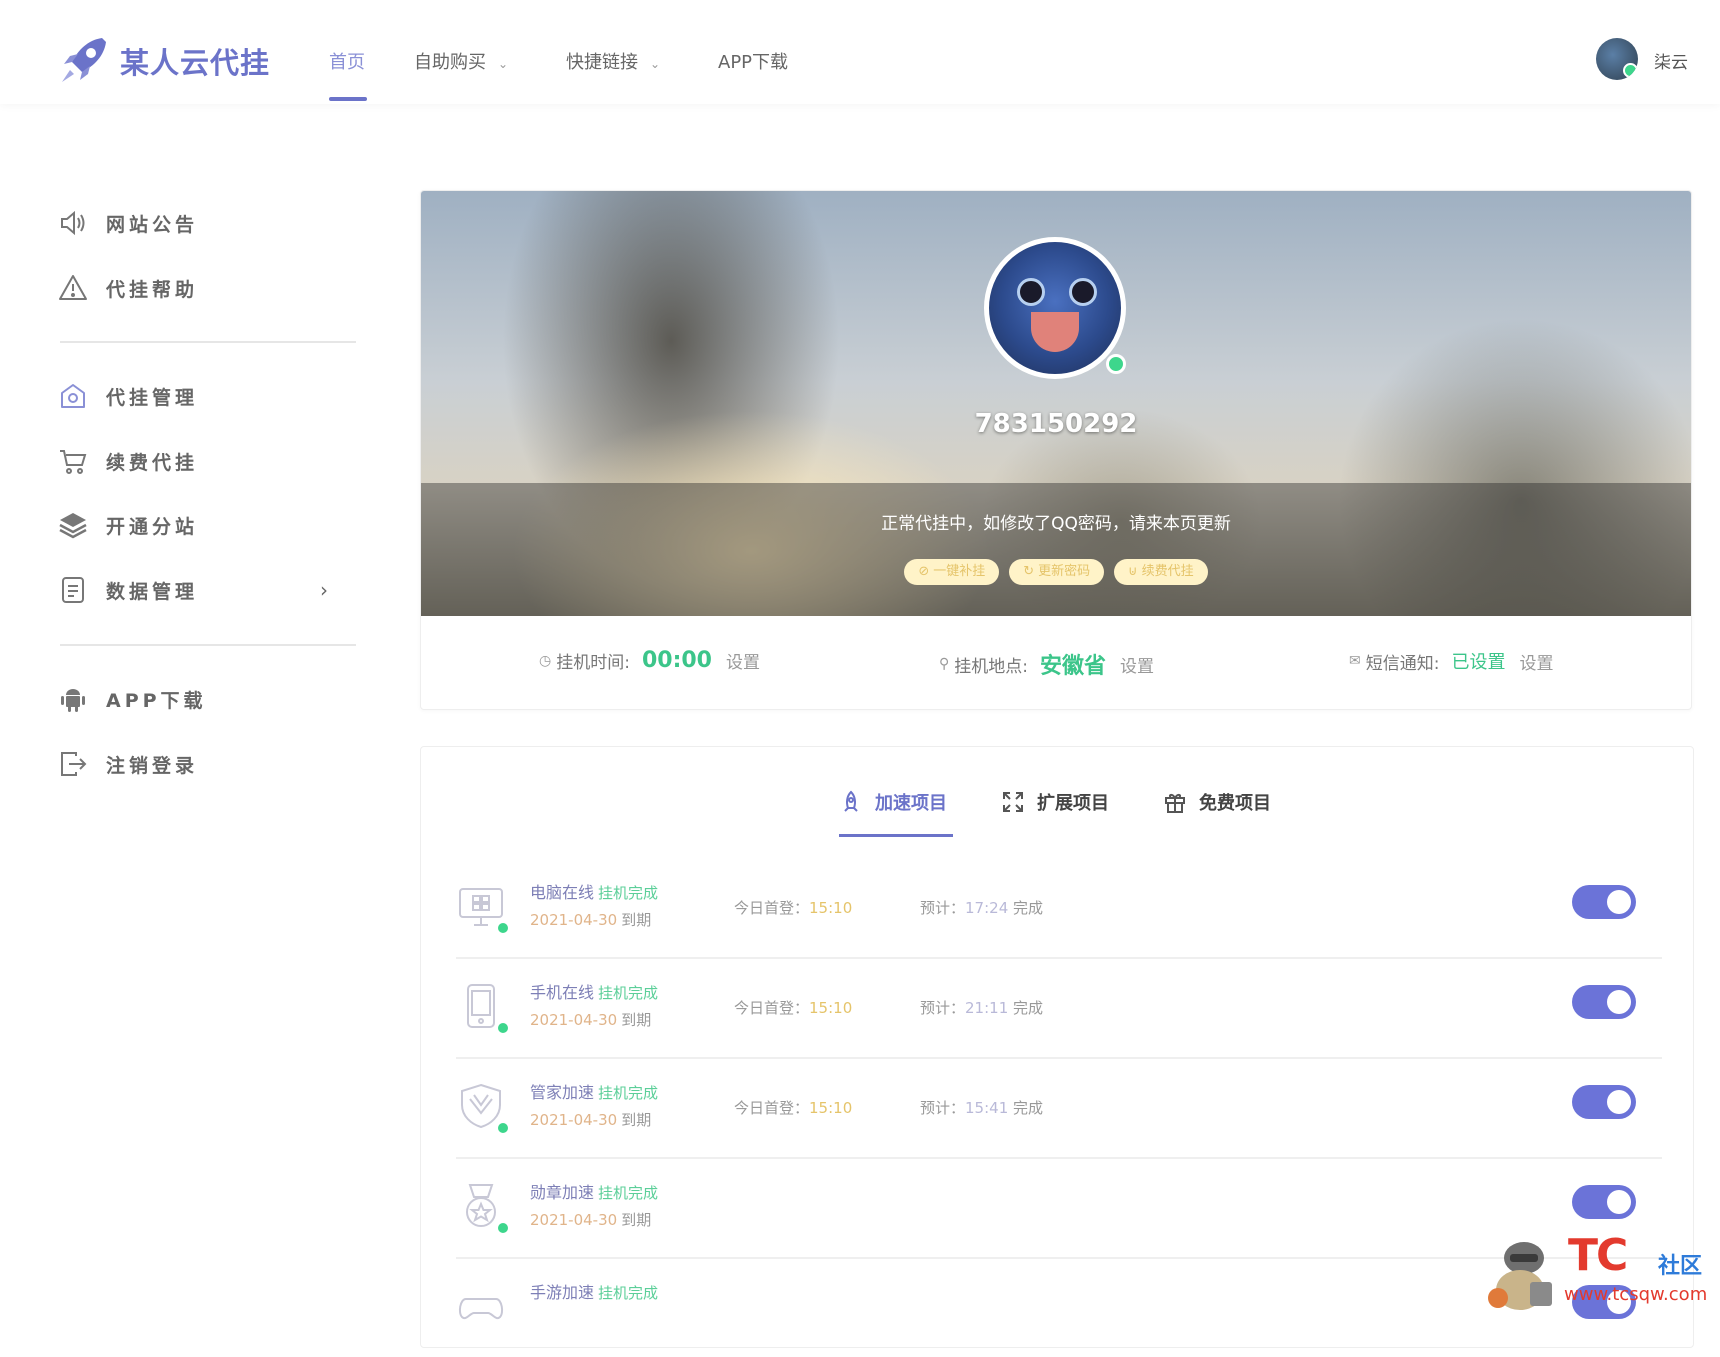 The image size is (1720, 1357). Describe the element at coordinates (1055, 802) in the screenshot. I see `tab-extended: 扩展项目` at that location.